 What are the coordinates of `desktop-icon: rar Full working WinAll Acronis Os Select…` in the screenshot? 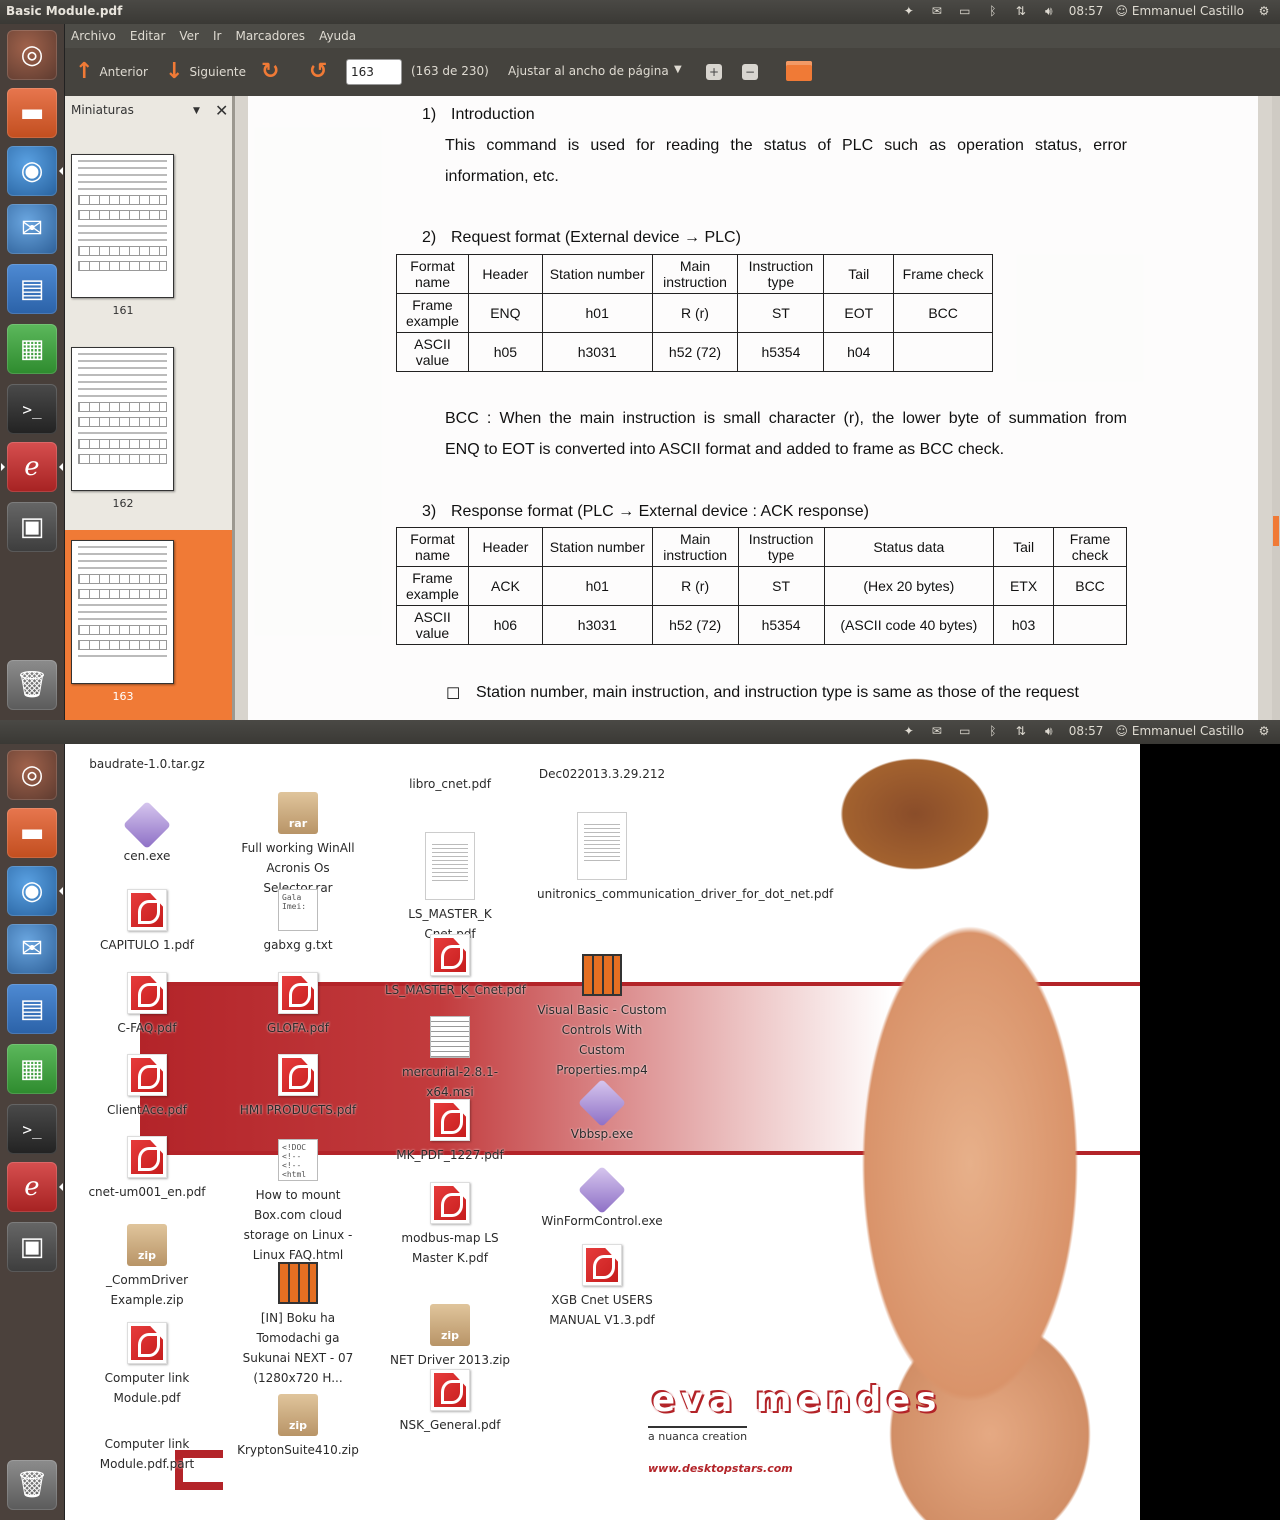 It's located at (298, 845).